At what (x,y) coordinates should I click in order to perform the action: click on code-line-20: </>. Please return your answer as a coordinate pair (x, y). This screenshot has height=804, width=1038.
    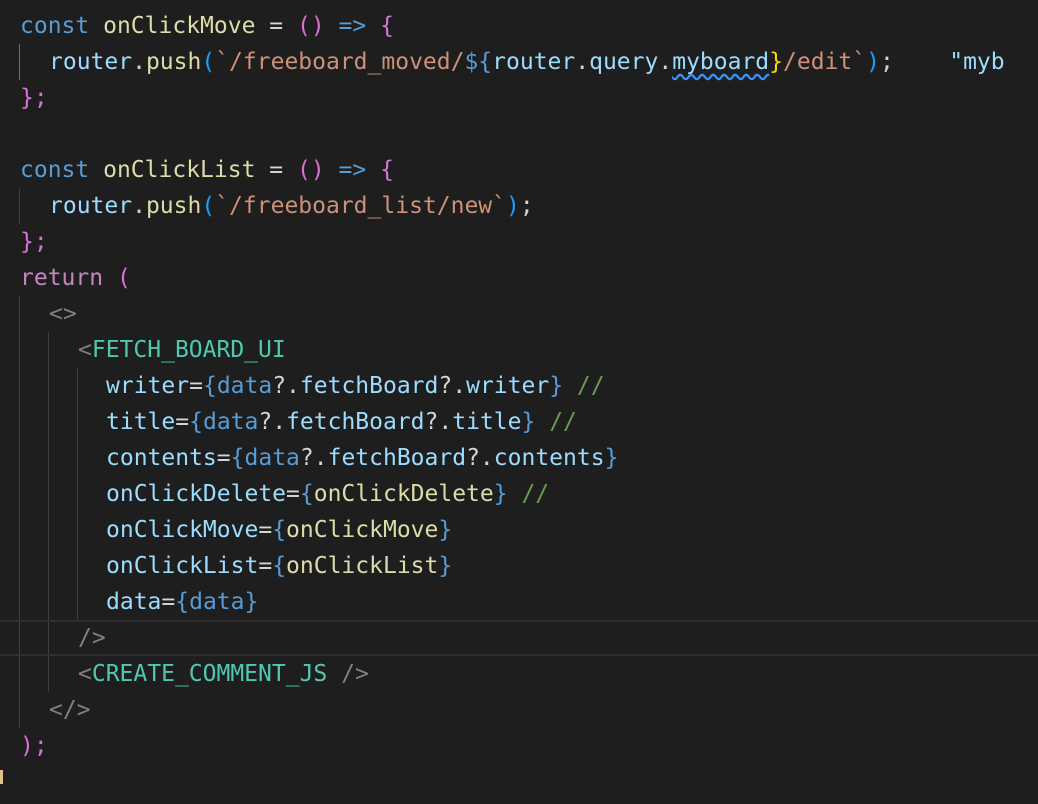
    Looking at the image, I should click on (519, 710).